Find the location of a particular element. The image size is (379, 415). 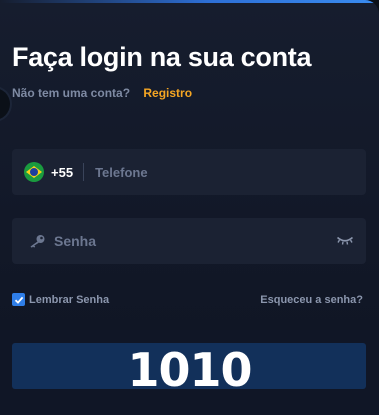

page-title: Faça login na sua conta is located at coordinates (162, 57).